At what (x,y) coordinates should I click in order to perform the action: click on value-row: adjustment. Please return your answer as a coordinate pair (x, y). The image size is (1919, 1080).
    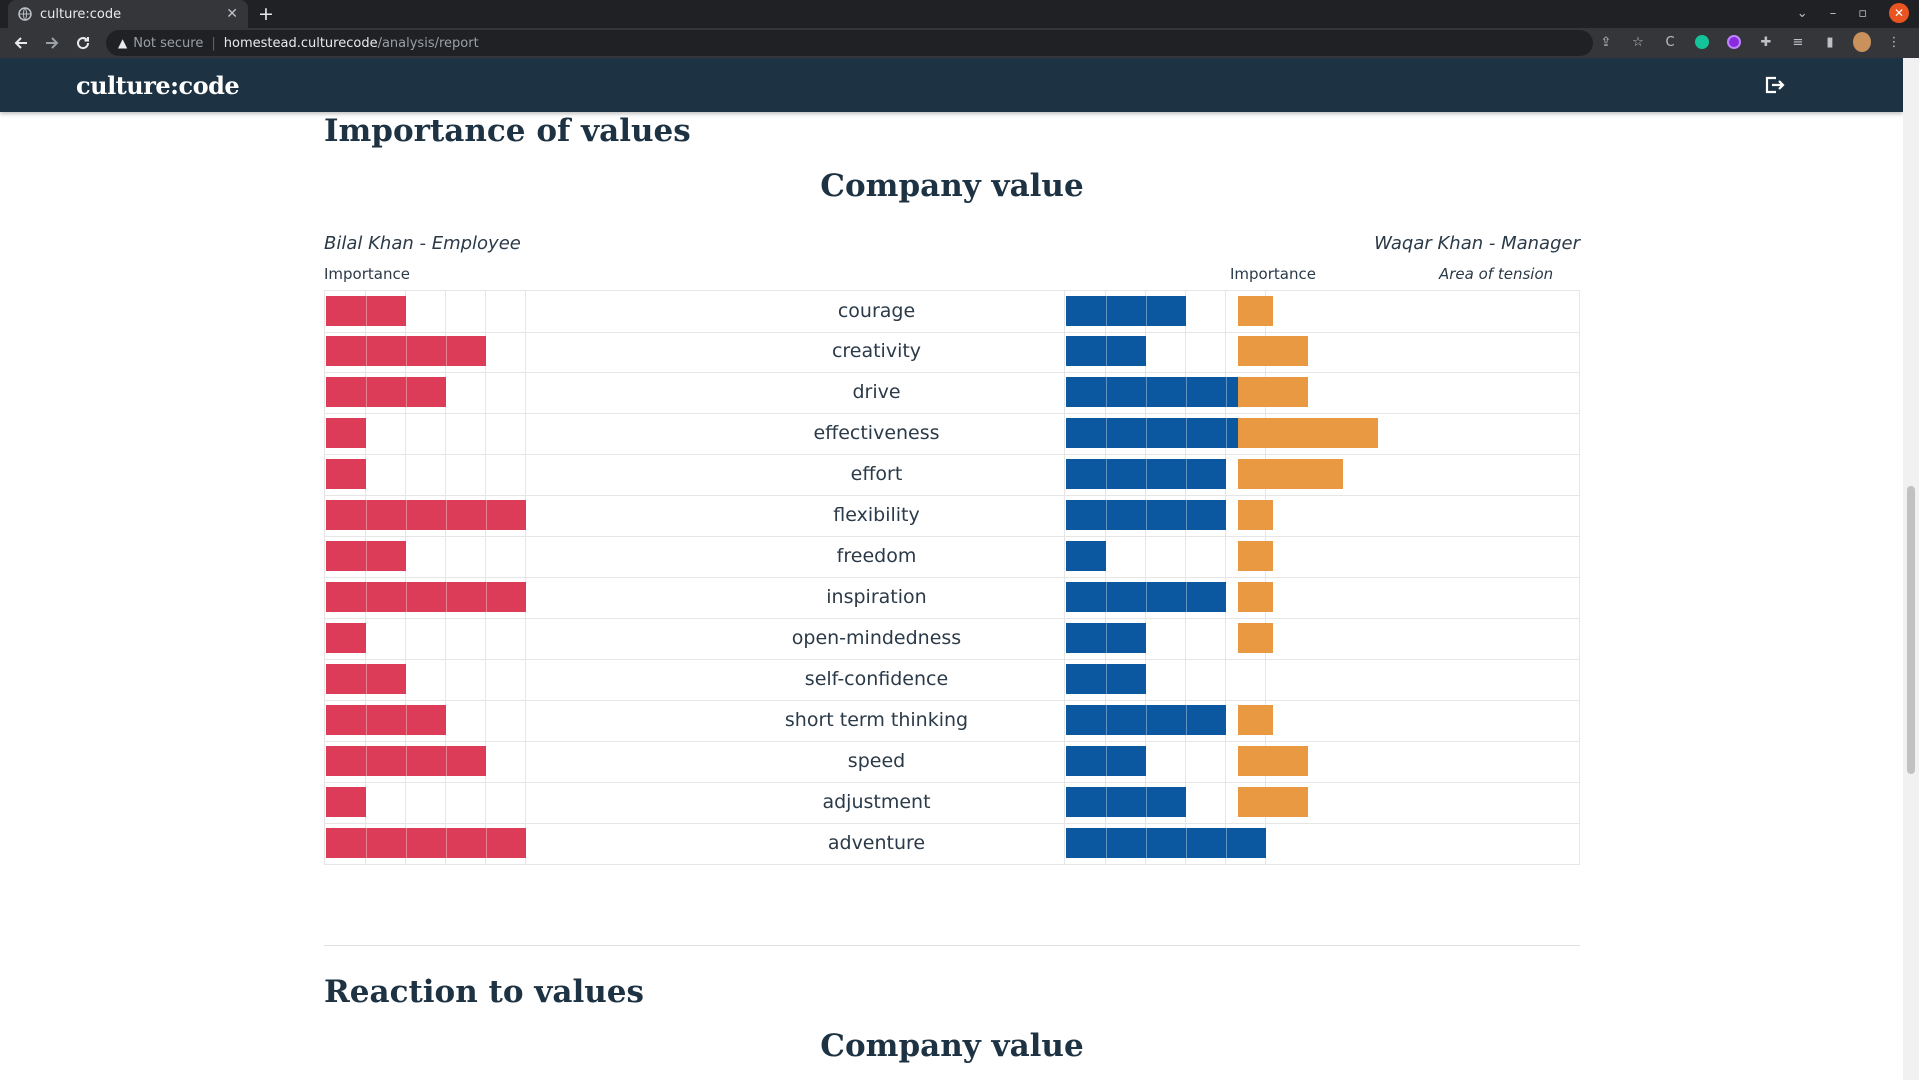
    Looking at the image, I should click on (952, 803).